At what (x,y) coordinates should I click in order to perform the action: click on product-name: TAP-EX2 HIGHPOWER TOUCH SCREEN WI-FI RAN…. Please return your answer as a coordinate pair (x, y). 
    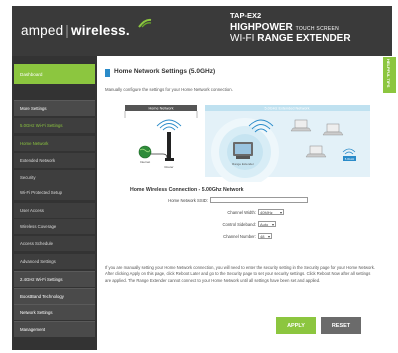
    Looking at the image, I should click on (290, 28).